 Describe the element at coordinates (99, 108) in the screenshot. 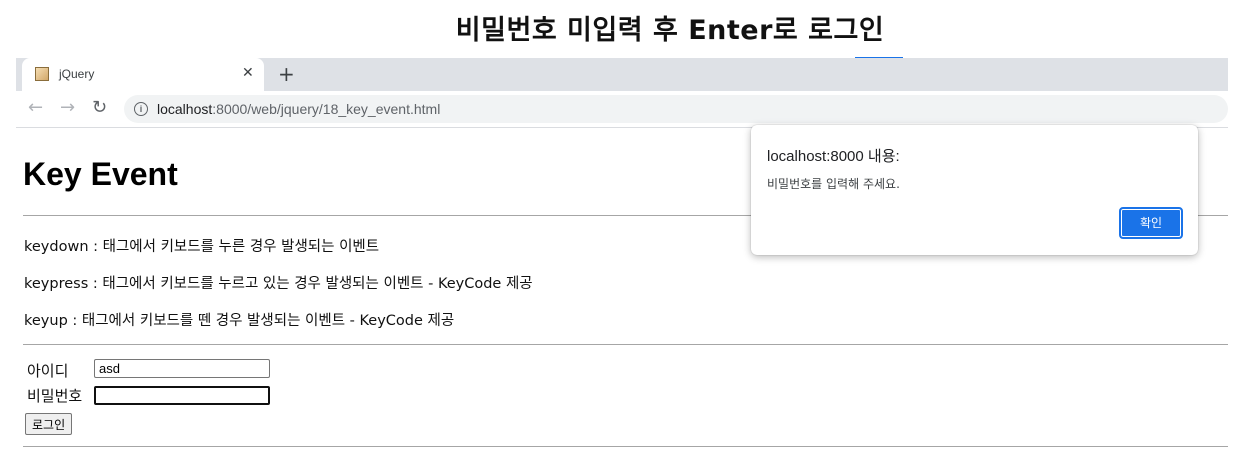

I see `reload-icon: ↻` at that location.